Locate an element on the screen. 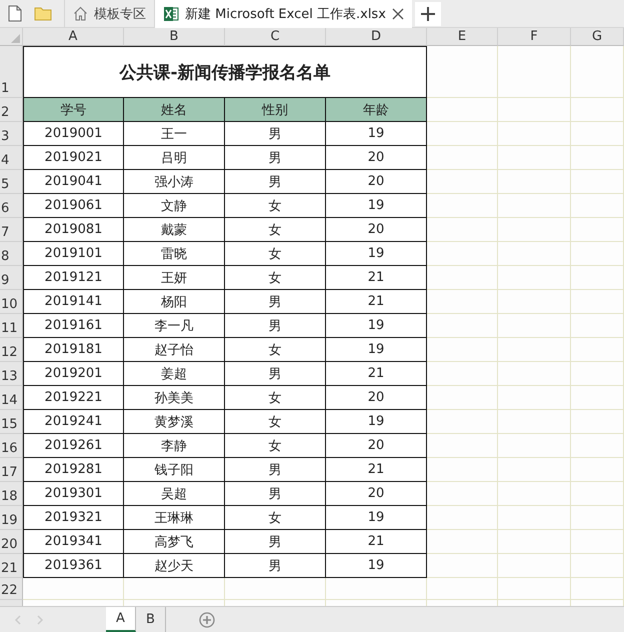 This screenshot has height=632, width=624. table-cell: 赵少天 is located at coordinates (174, 566).